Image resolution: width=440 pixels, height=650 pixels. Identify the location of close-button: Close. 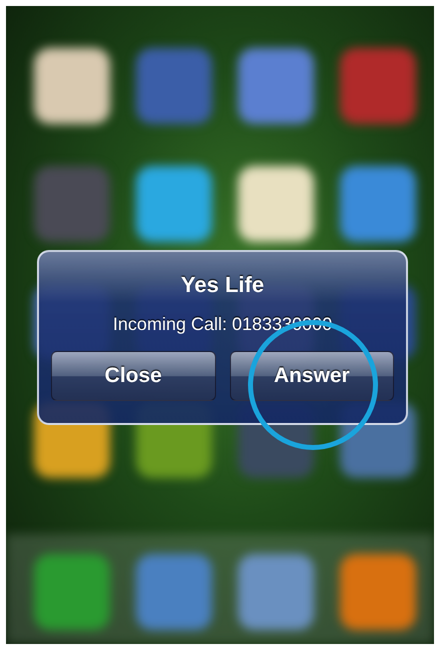
(133, 376).